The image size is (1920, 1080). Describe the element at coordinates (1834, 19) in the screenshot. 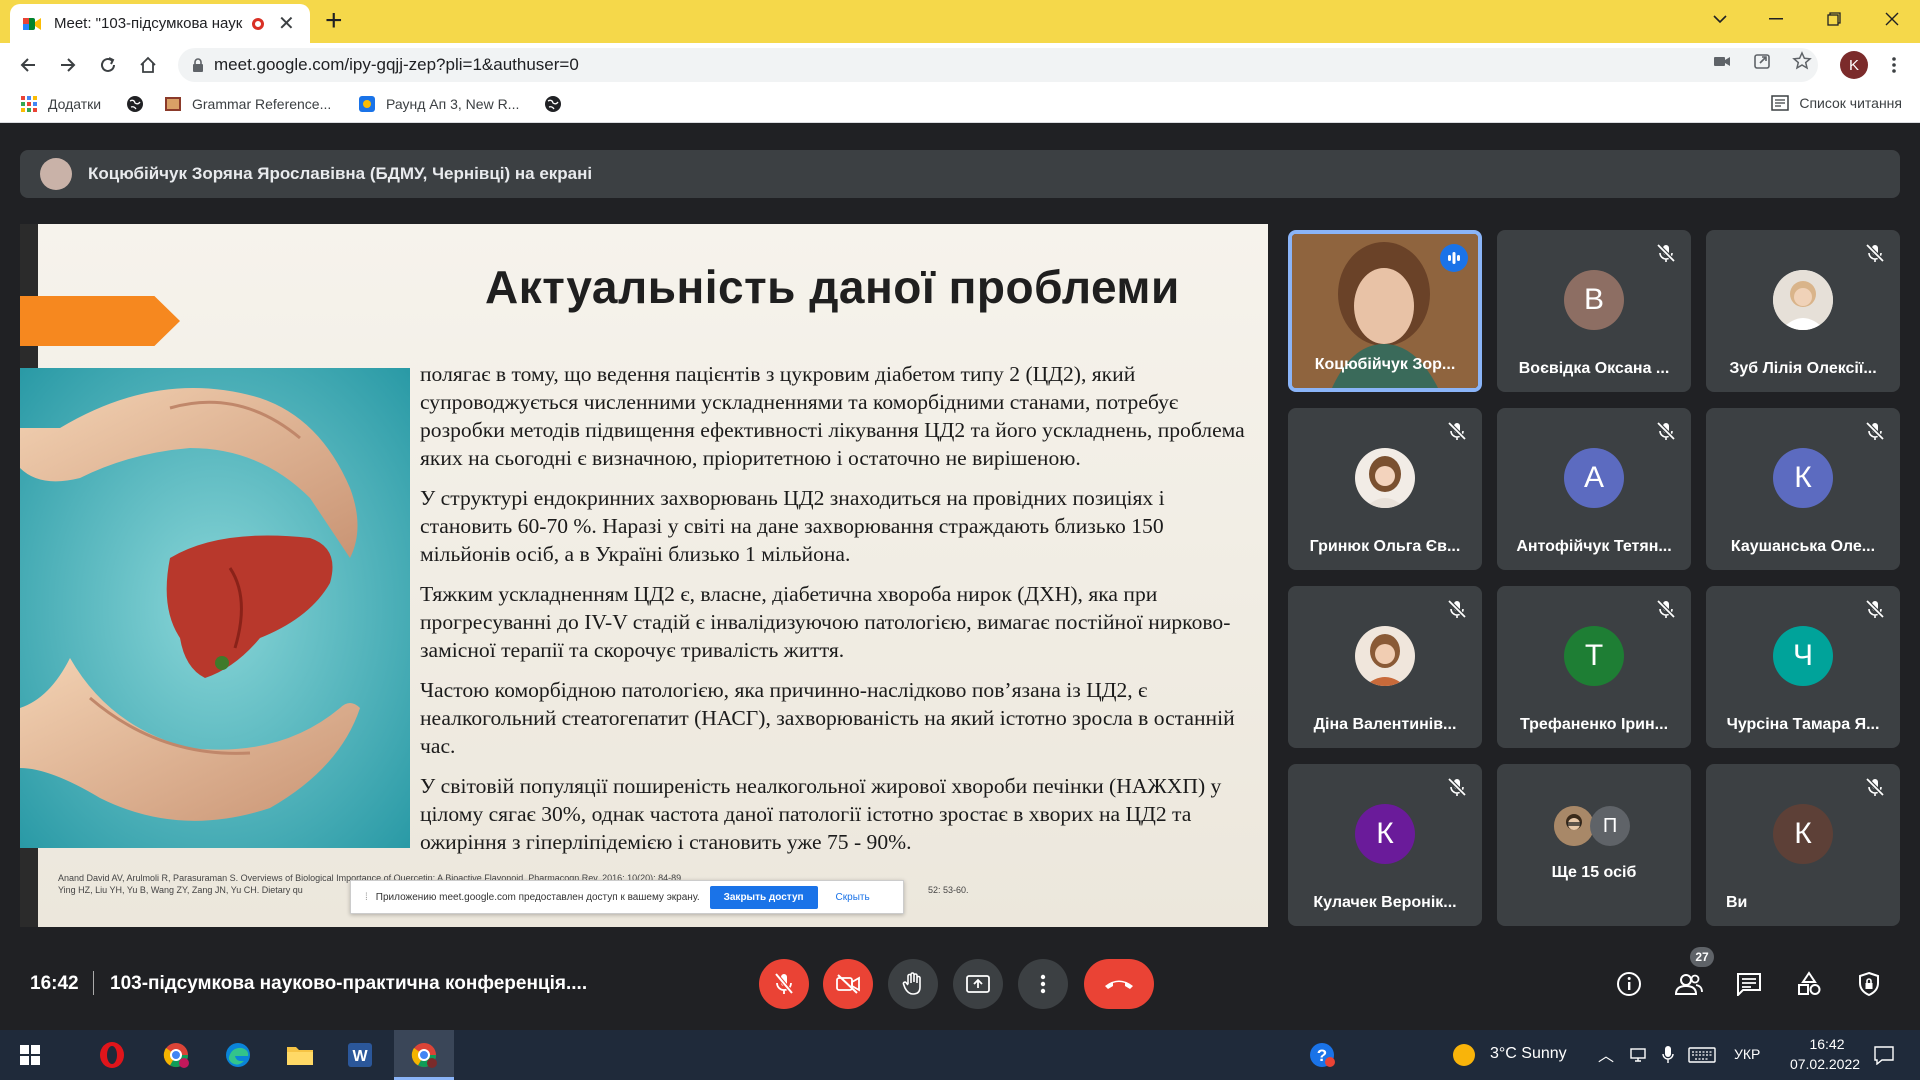

I see `restore-window-icon` at that location.